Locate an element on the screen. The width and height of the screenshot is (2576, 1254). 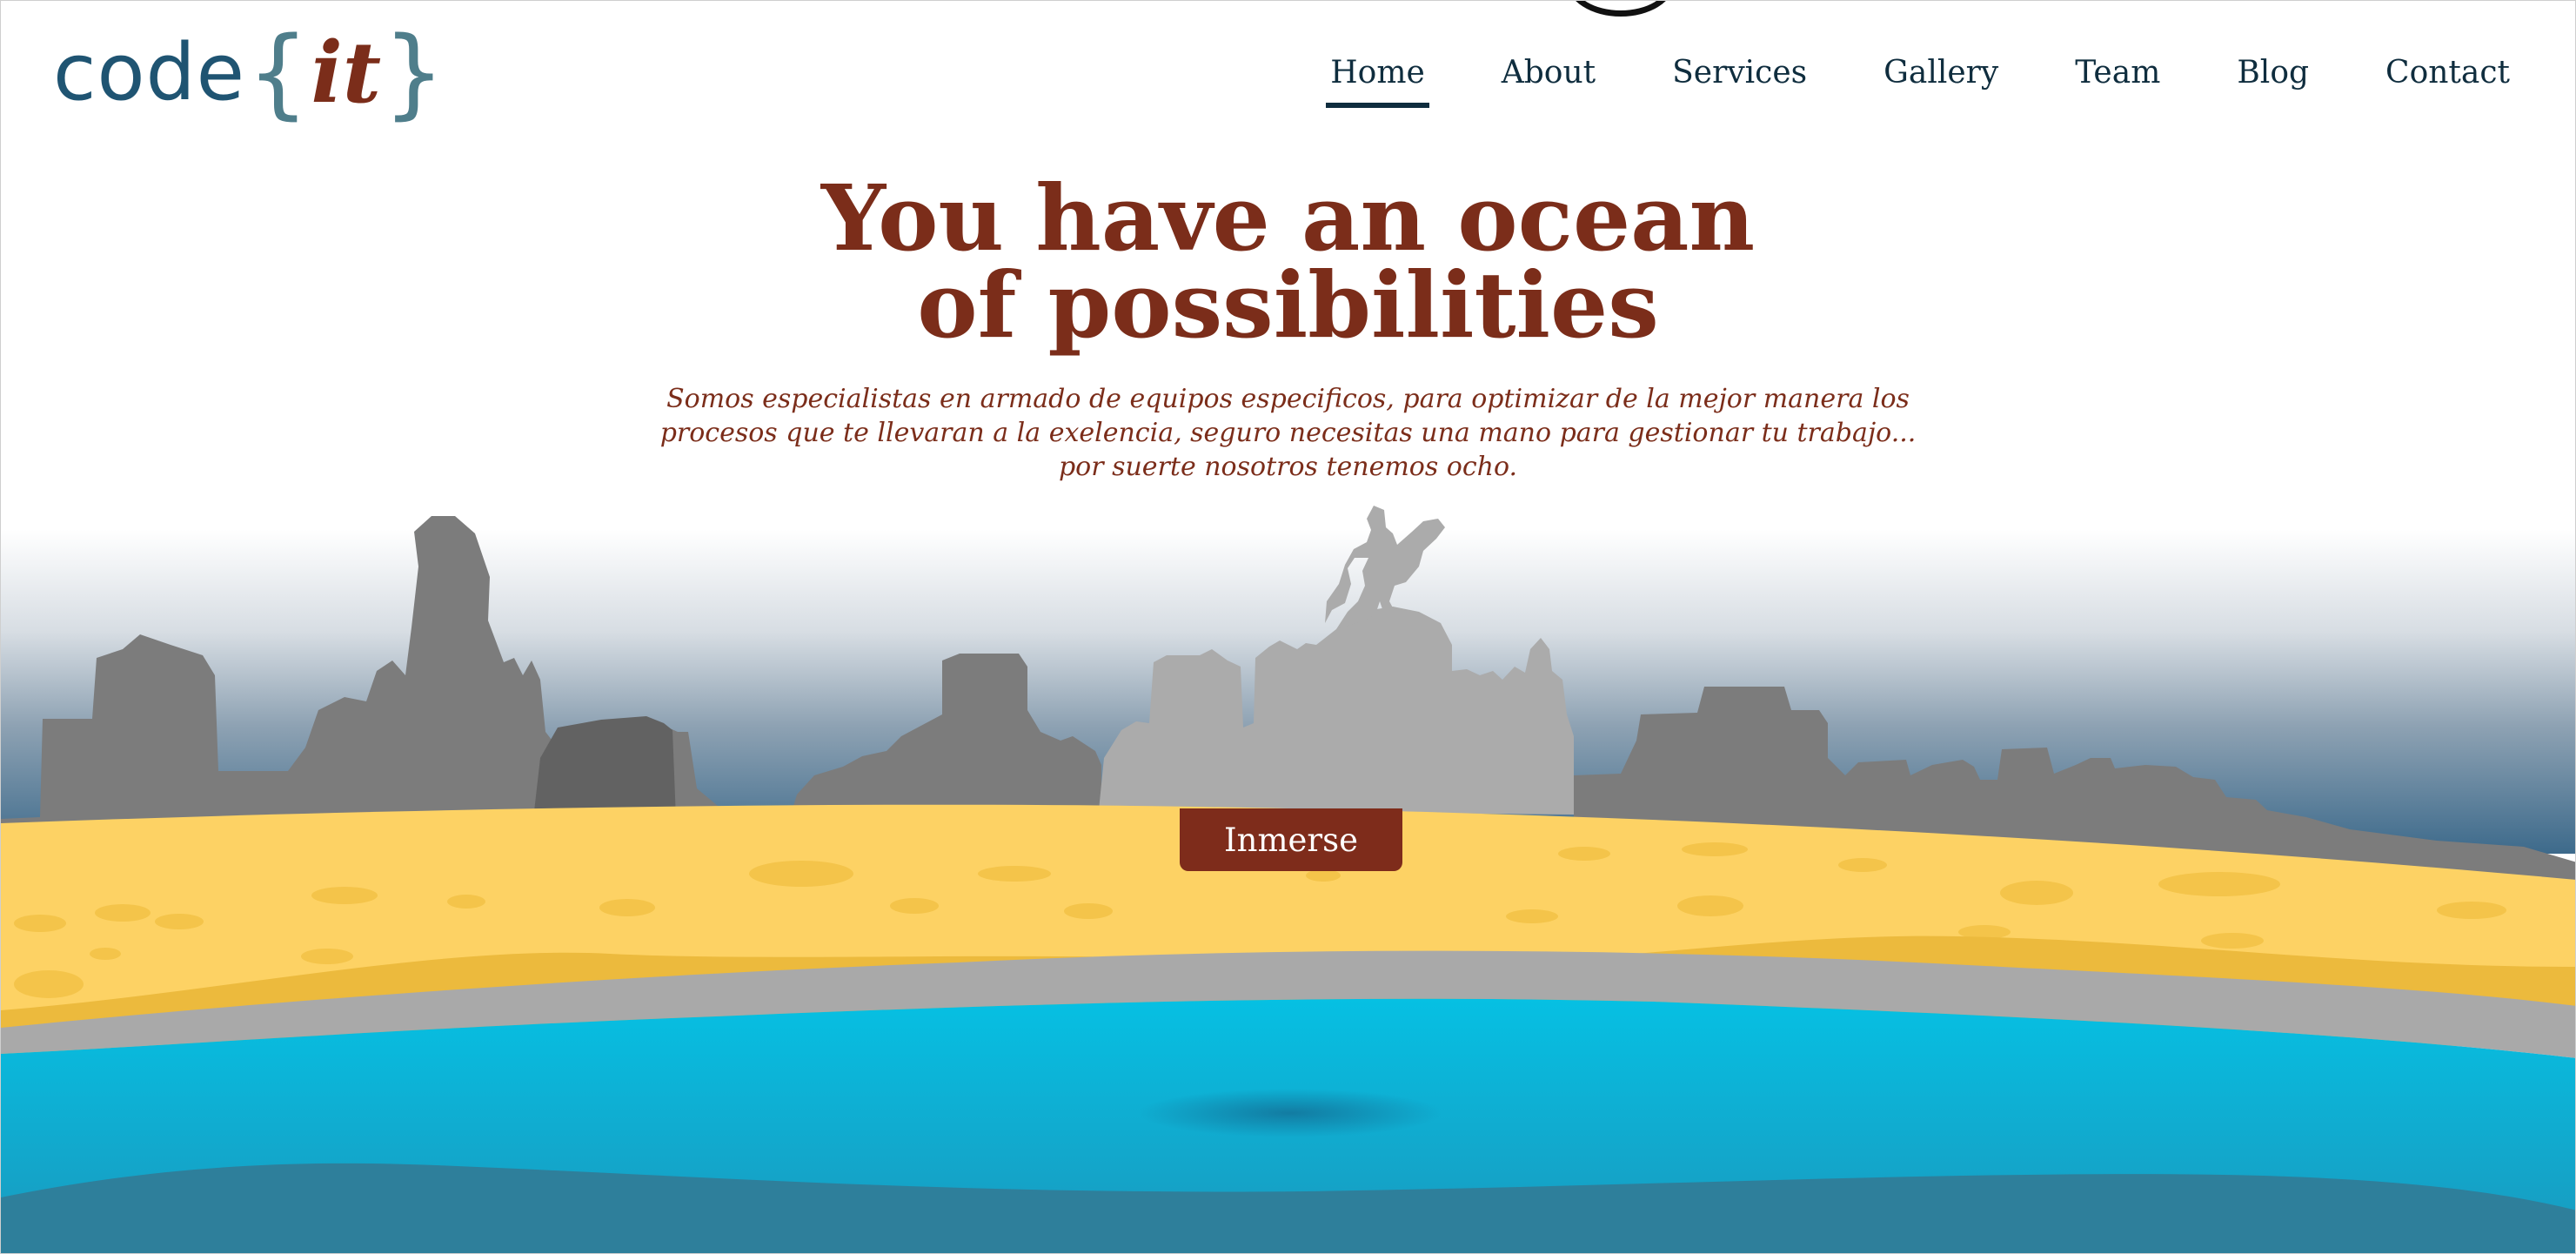
hero-title-line-2: of possibilities is located at coordinates (1288, 305).